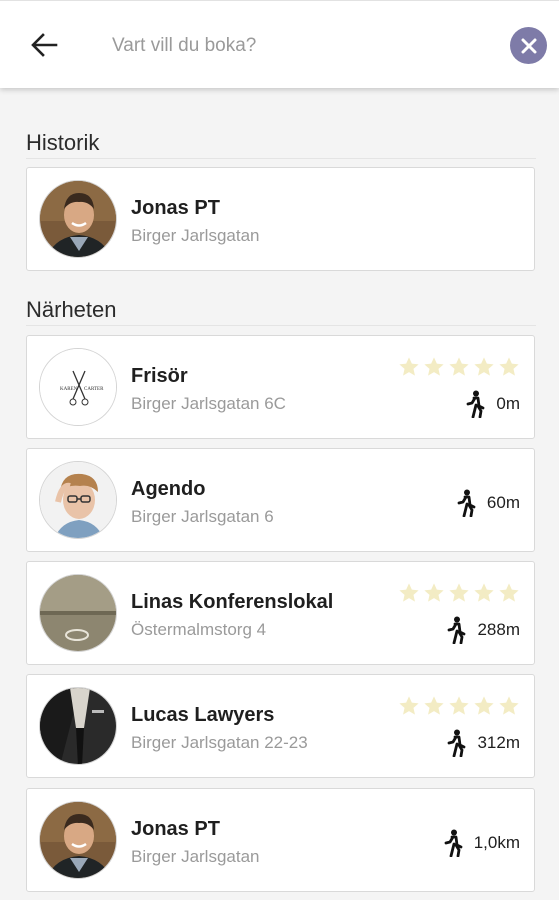 This screenshot has height=900, width=559. Describe the element at coordinates (302, 46) in the screenshot. I see `search-input` at that location.